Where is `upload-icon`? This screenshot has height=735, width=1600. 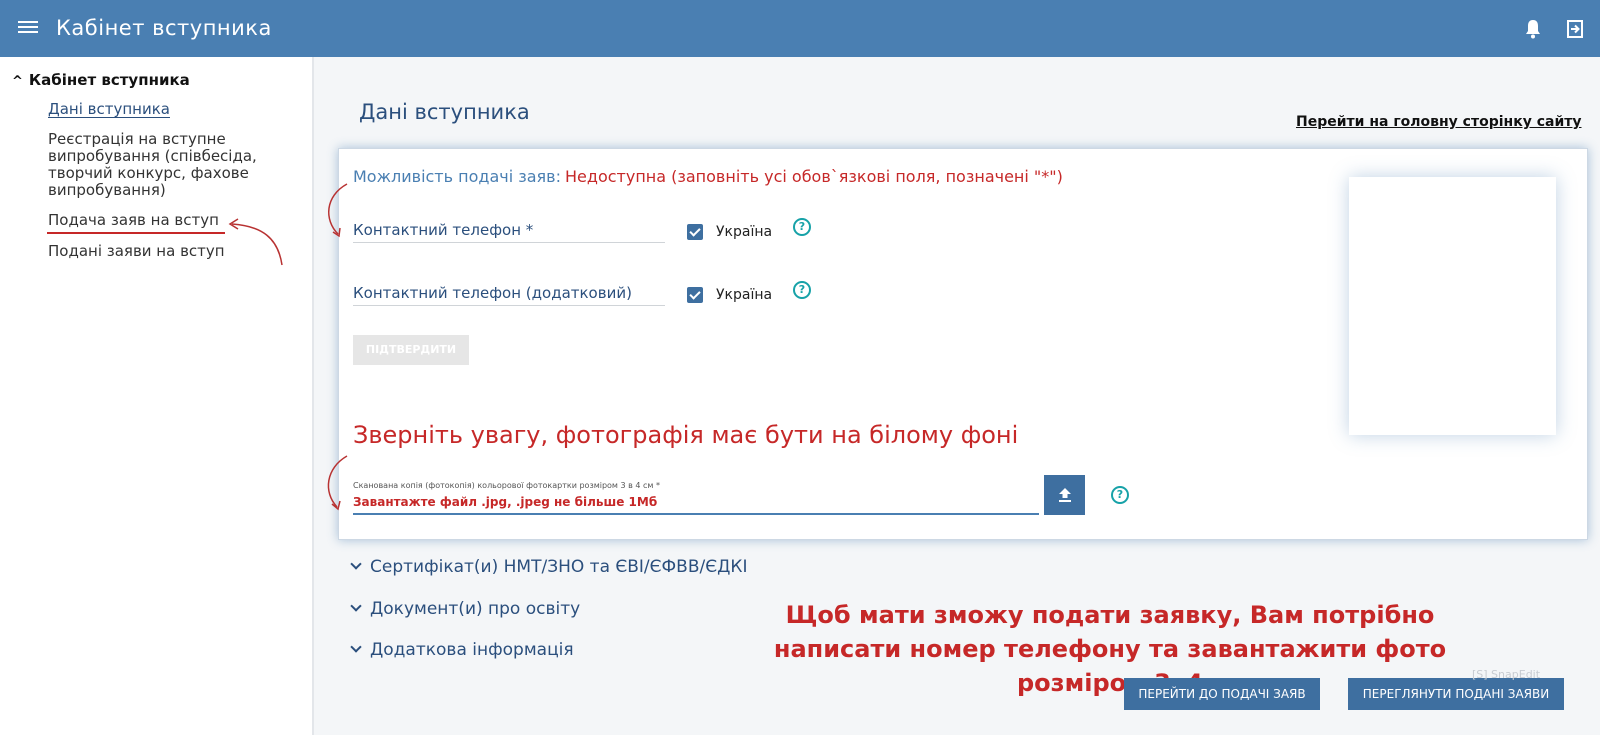
upload-icon is located at coordinates (1064, 495).